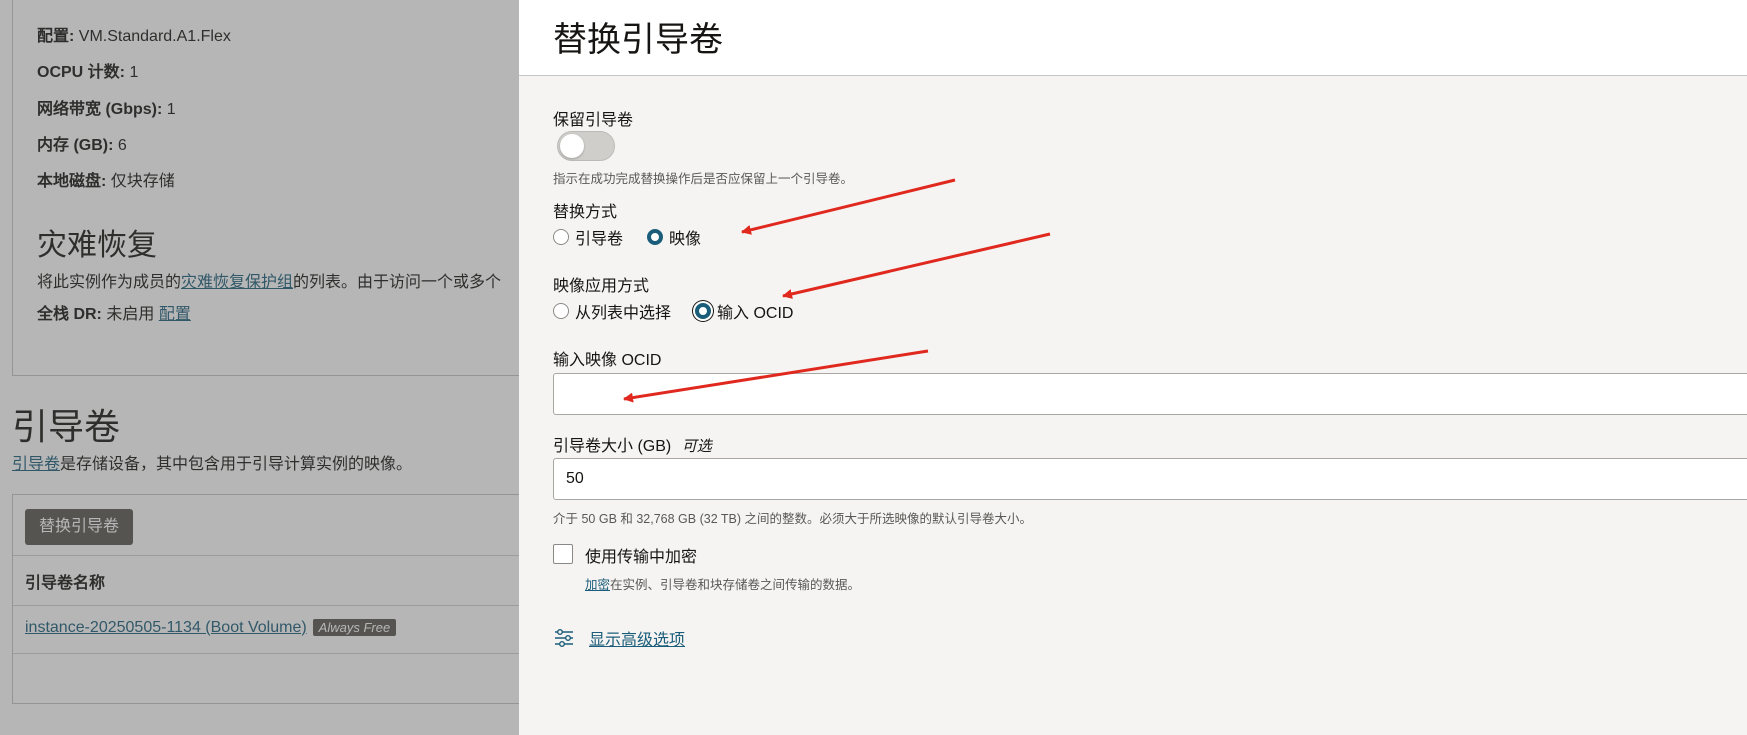 The width and height of the screenshot is (1747, 735). What do you see at coordinates (696, 446) in the screenshot?
I see `optional-tag: 可选` at bounding box center [696, 446].